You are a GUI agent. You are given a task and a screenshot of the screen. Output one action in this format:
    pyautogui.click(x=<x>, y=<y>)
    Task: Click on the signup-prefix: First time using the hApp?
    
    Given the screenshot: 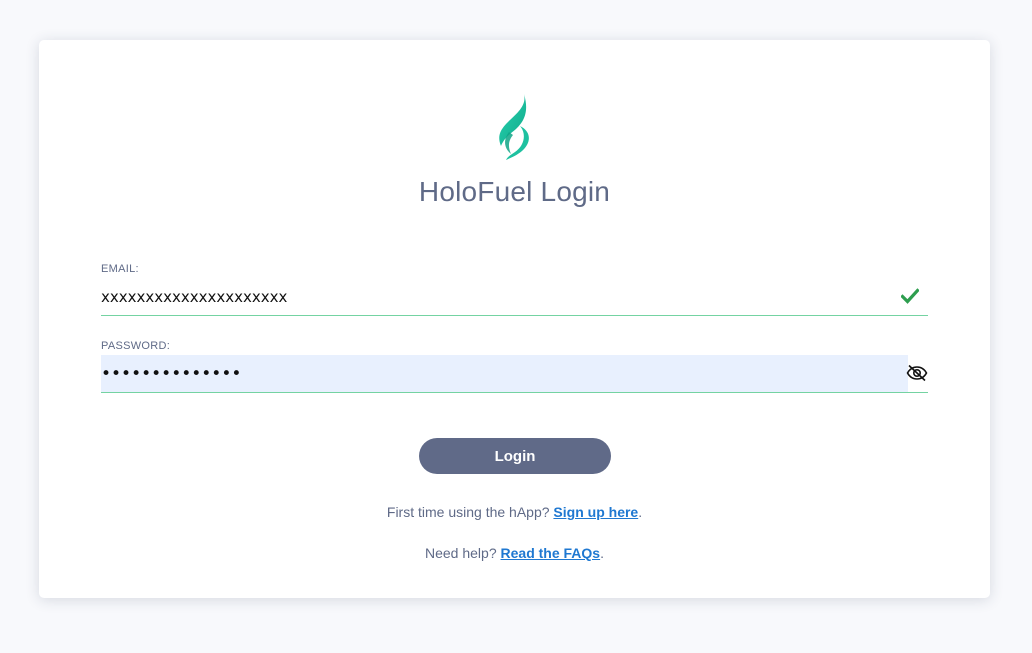 What is the action you would take?
    pyautogui.click(x=470, y=512)
    